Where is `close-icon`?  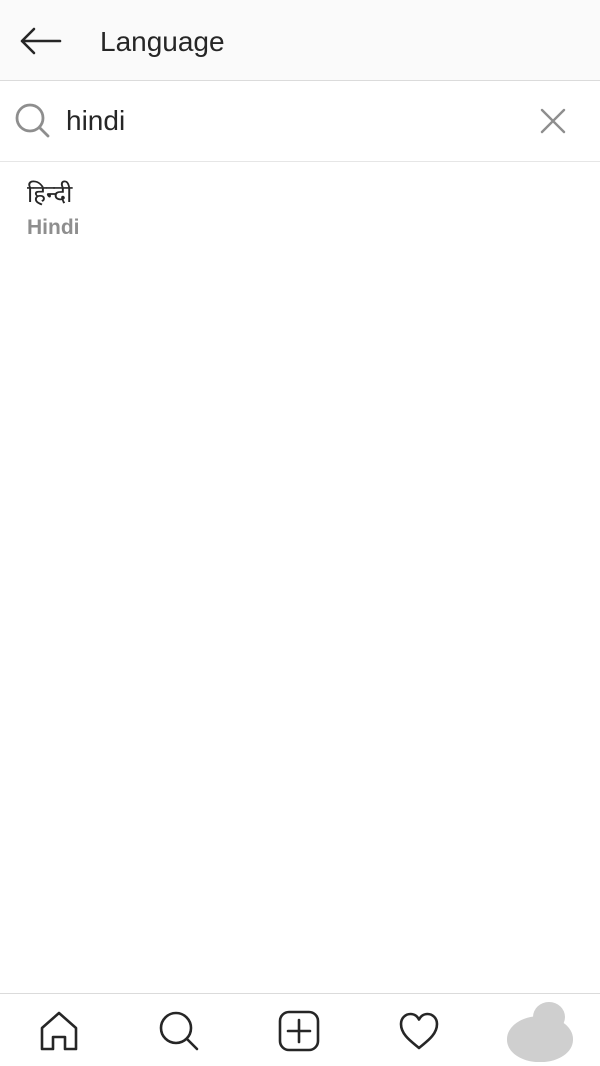 close-icon is located at coordinates (553, 121).